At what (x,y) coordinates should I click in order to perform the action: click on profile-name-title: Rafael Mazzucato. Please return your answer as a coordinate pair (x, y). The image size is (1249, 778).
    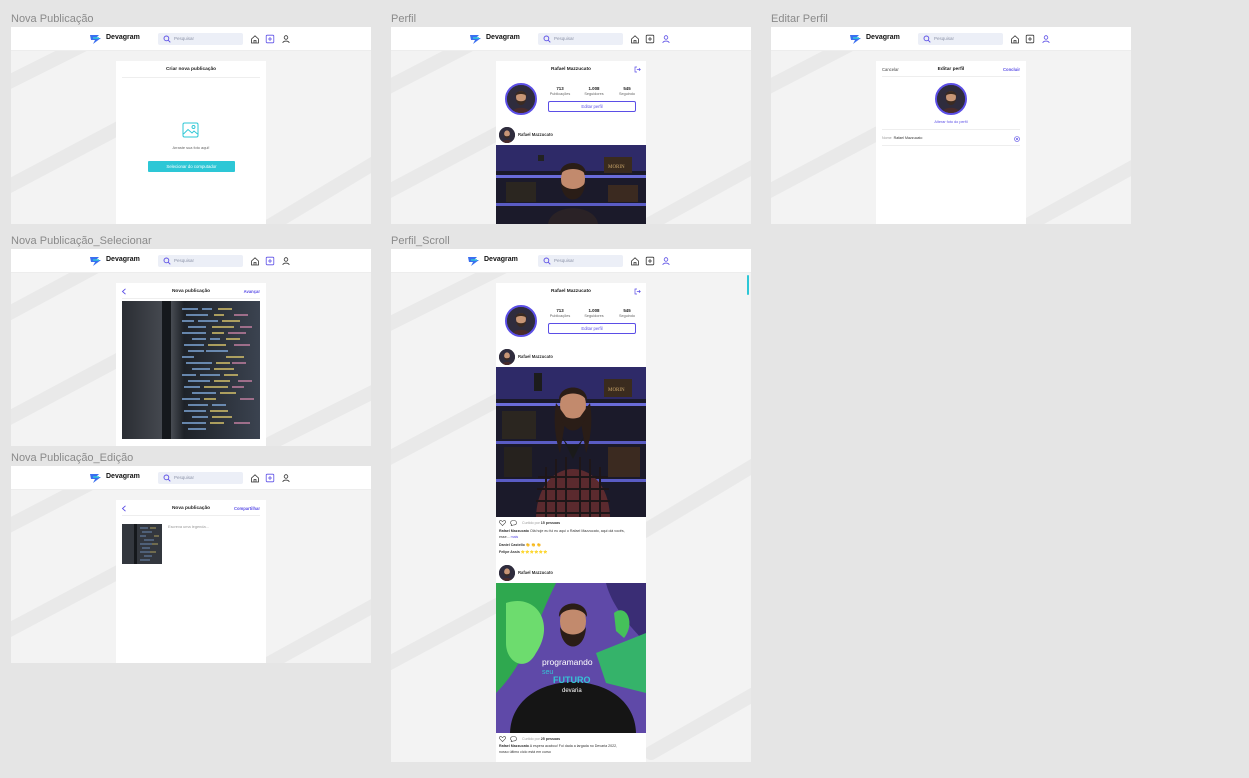
    Looking at the image, I should click on (571, 69).